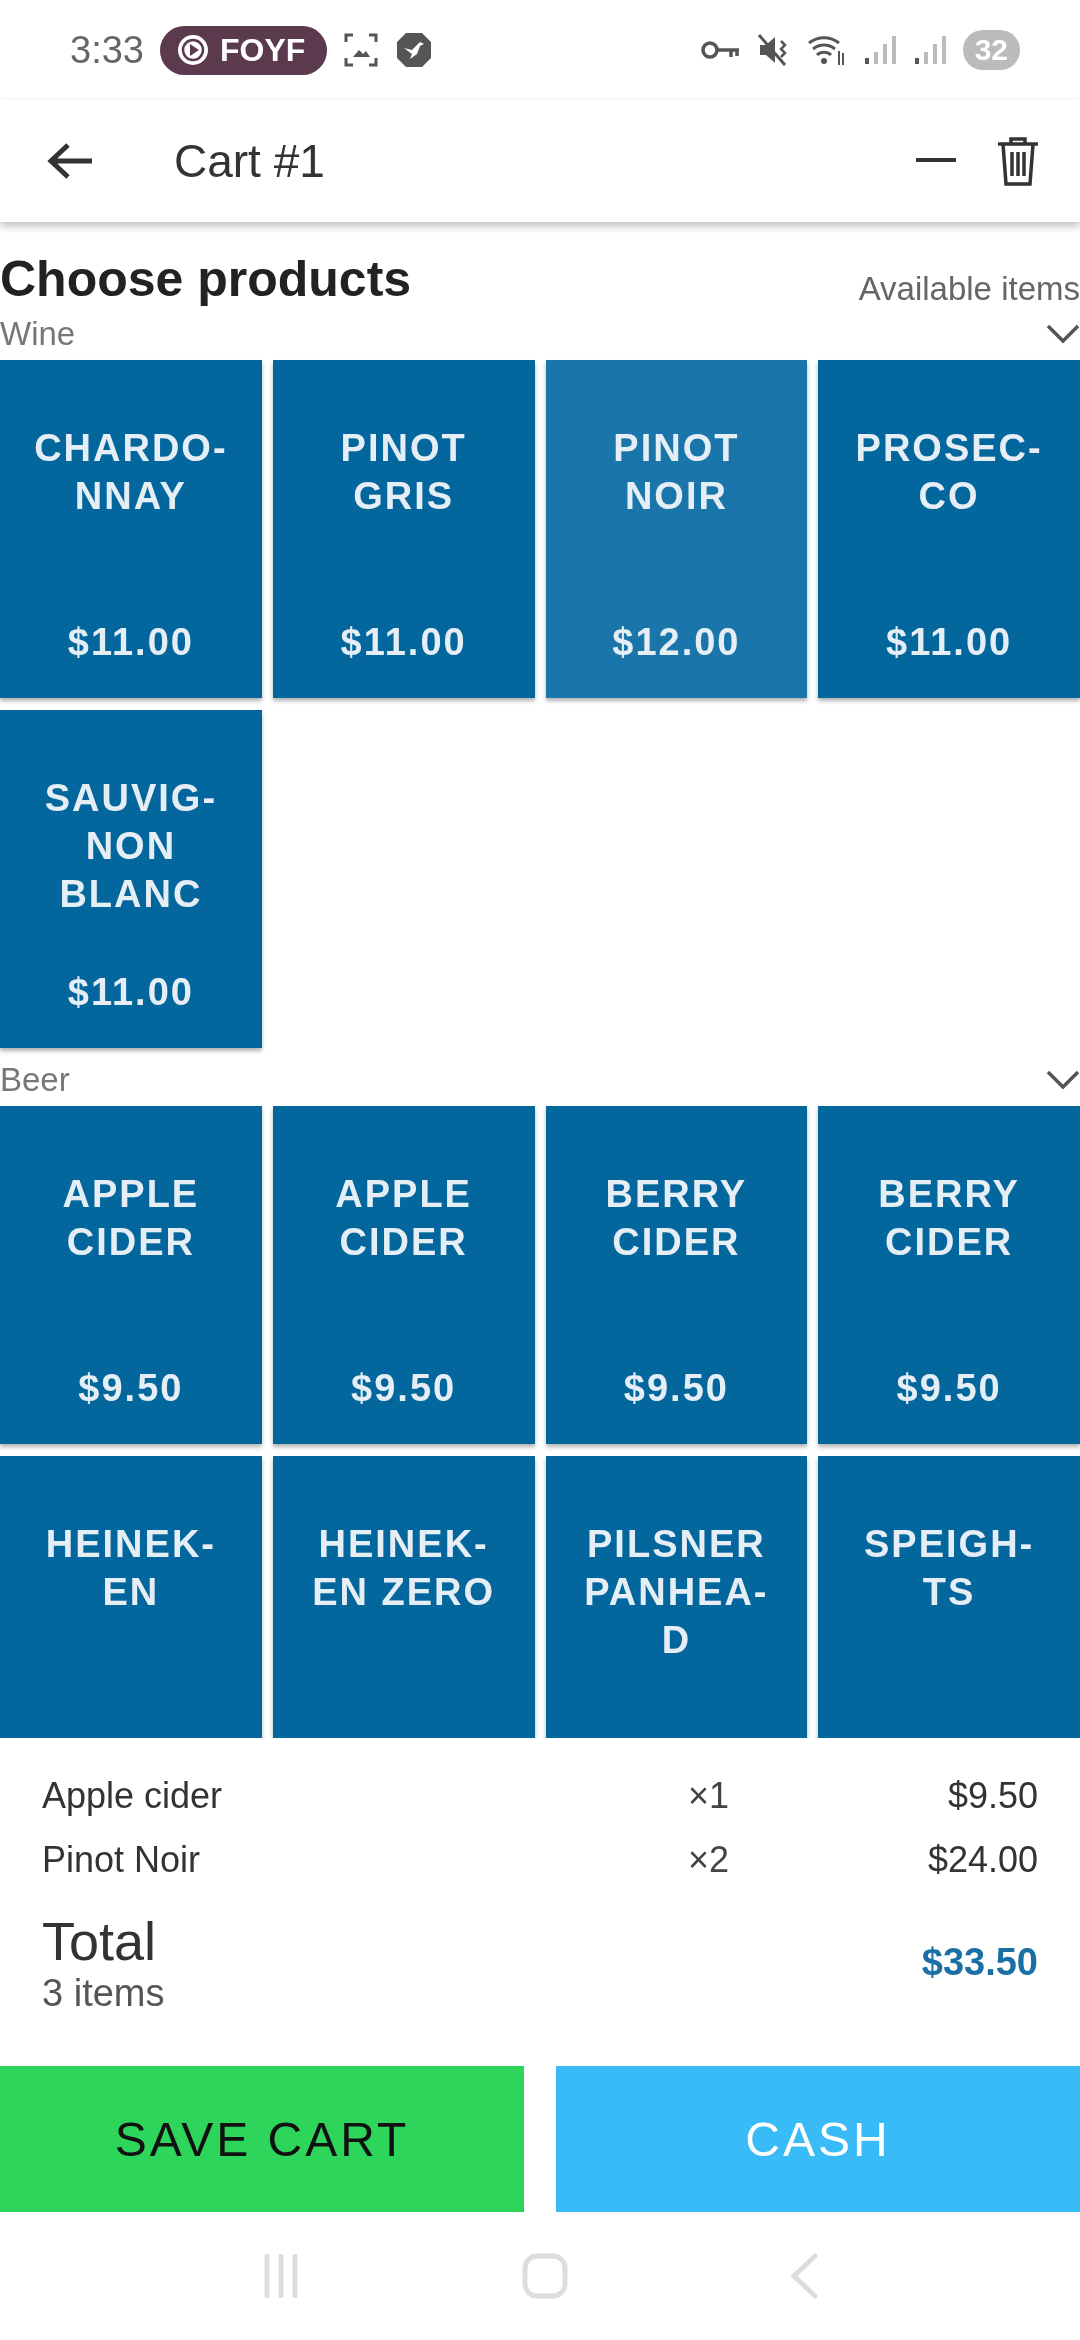 This screenshot has height=2340, width=1080. I want to click on product-name: HEINEK- EN ZERO, so click(404, 1568).